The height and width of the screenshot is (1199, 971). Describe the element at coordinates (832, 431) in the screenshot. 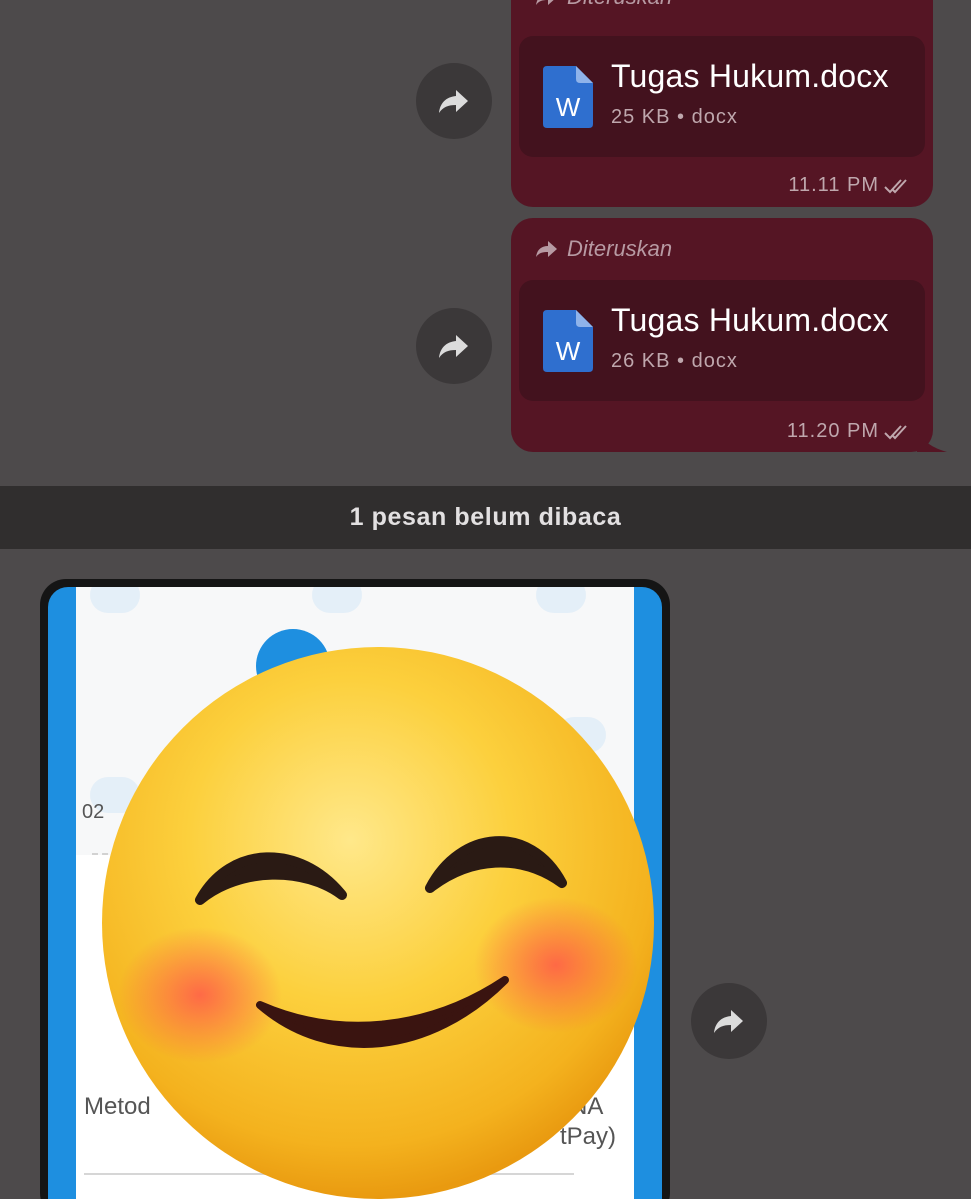

I see `time-text: 11.20 PM` at that location.